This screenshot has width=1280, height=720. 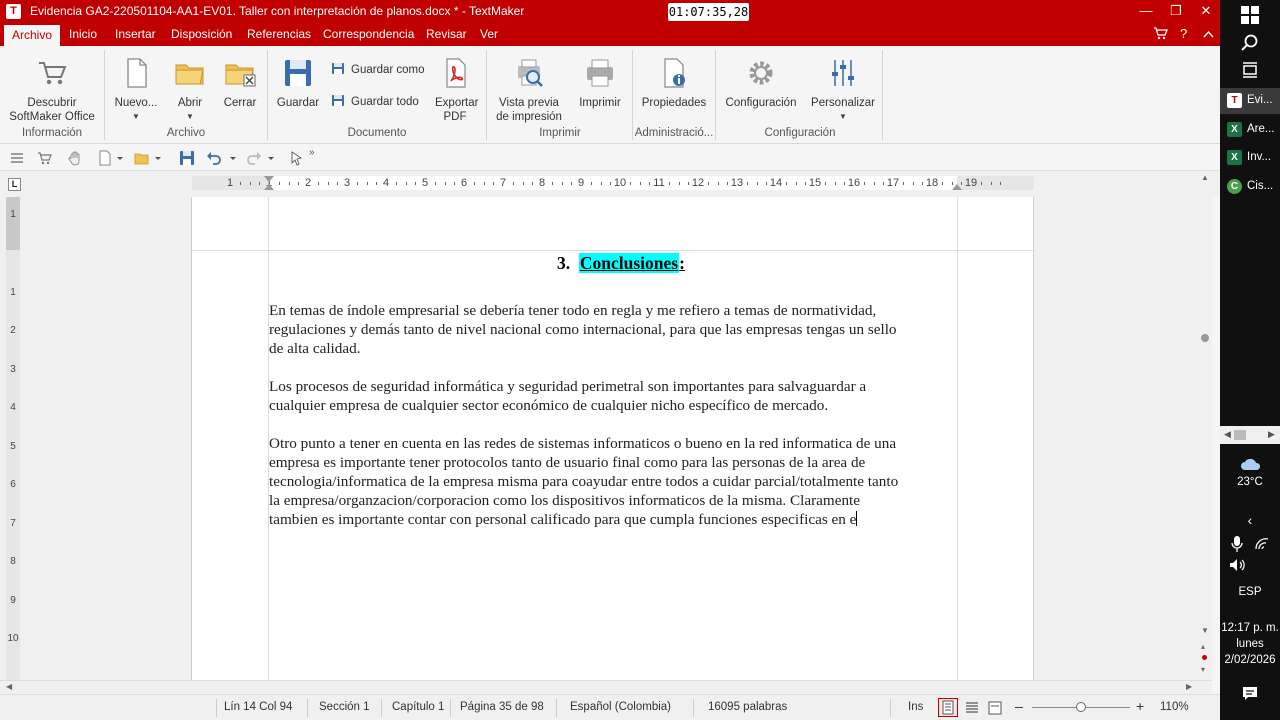 What do you see at coordinates (915, 707) in the screenshot?
I see `status-insert-mode: Ins` at bounding box center [915, 707].